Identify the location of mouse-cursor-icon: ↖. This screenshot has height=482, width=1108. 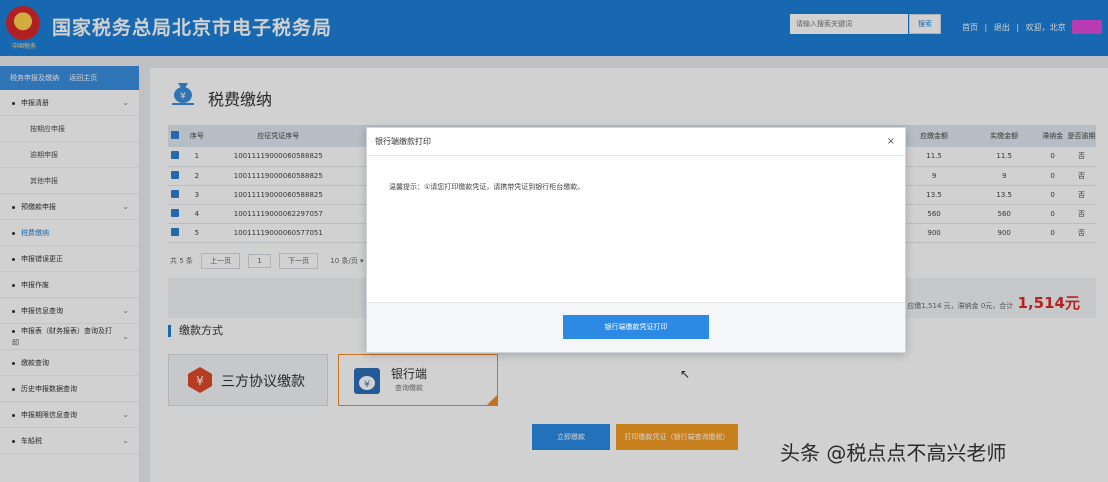
(685, 374).